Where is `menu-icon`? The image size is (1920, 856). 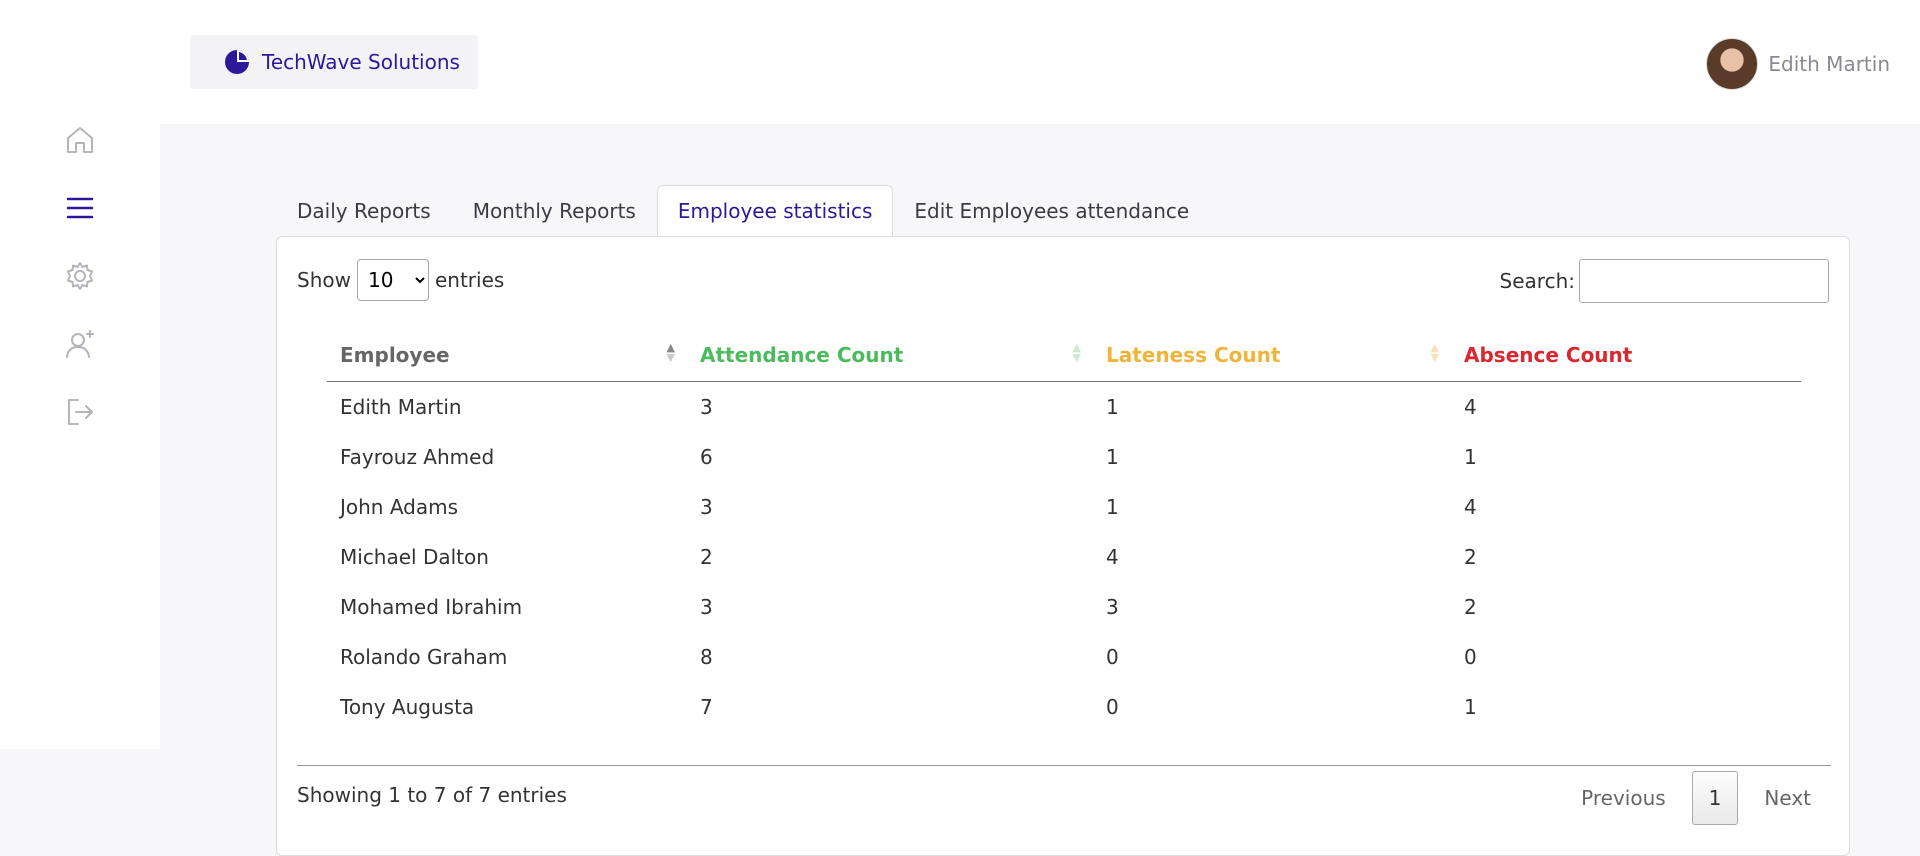 menu-icon is located at coordinates (80, 208).